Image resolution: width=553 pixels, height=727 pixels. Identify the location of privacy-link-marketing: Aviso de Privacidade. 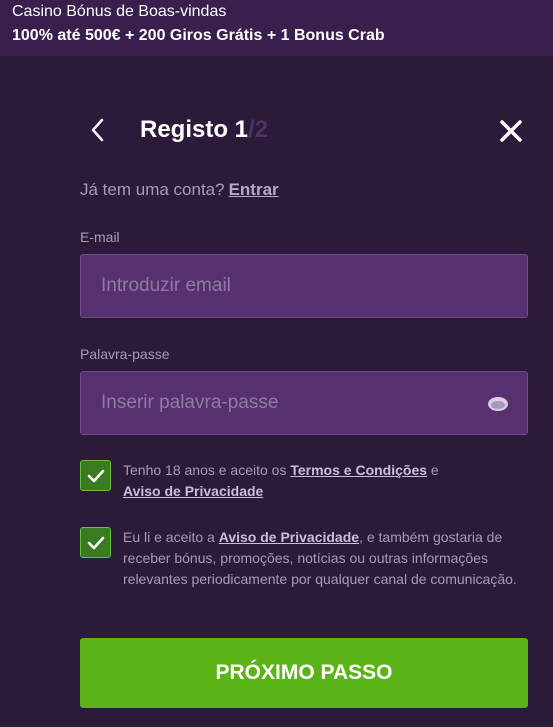
(289, 537).